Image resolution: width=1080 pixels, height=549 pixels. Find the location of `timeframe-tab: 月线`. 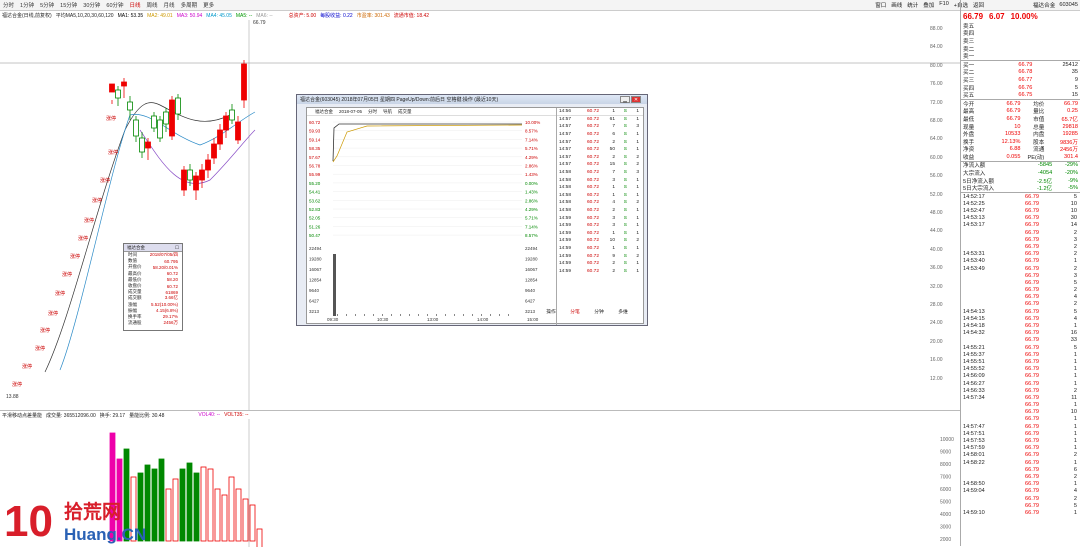

timeframe-tab: 月线 is located at coordinates (169, 5).